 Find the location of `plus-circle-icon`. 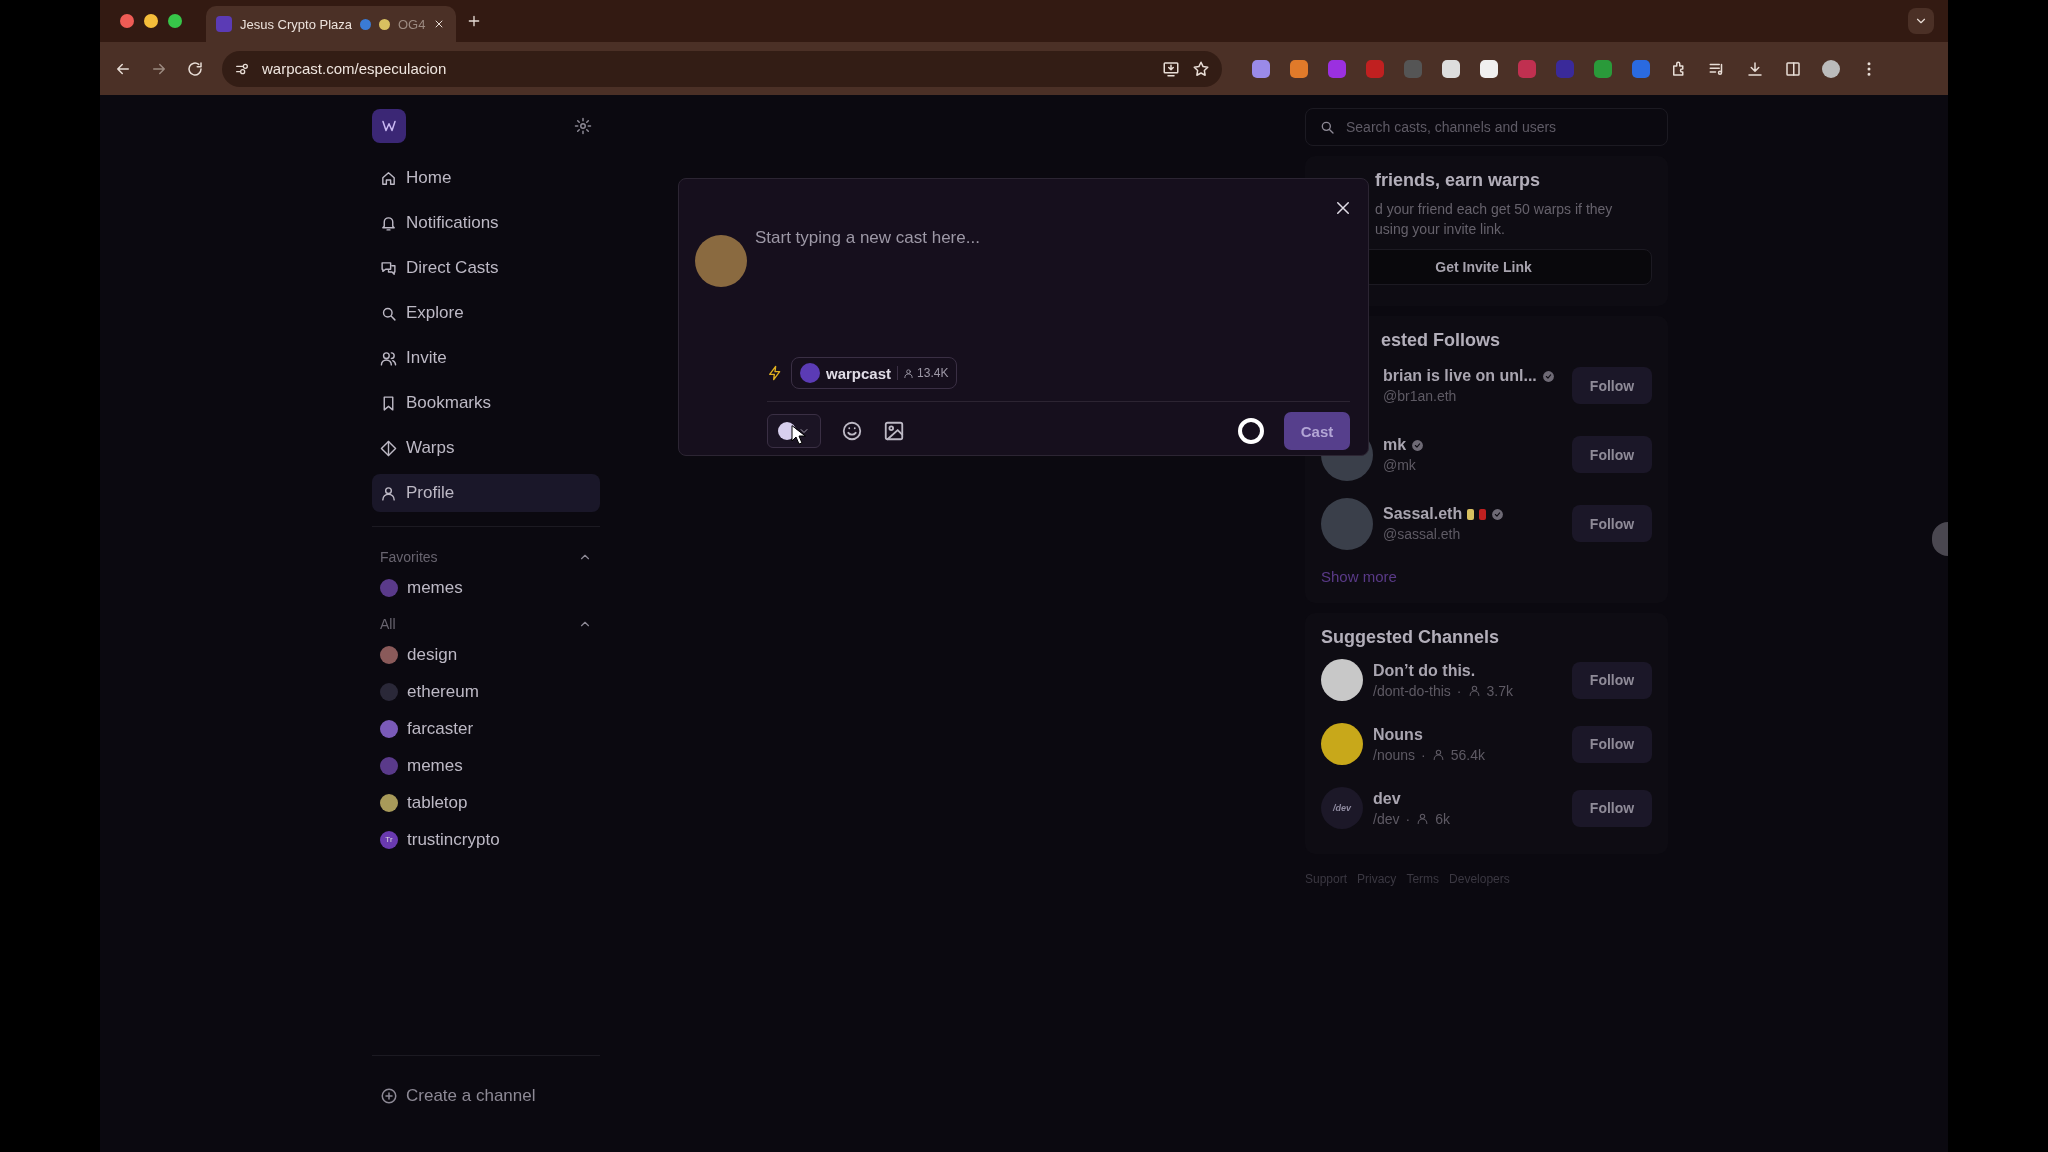

plus-circle-icon is located at coordinates (389, 1096).